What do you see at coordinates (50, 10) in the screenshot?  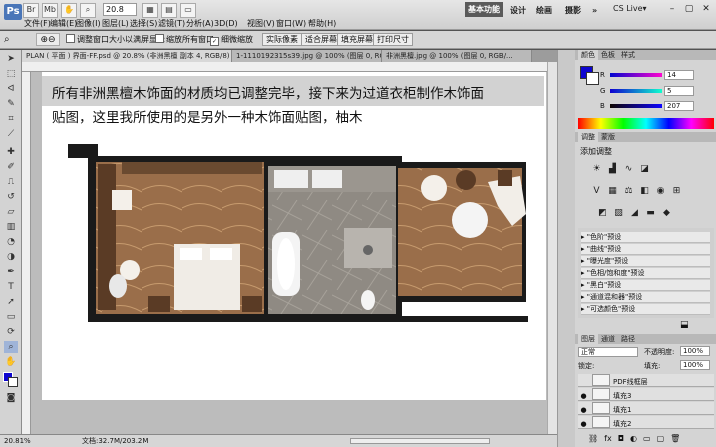 I see `minibridge-icon: Mb` at bounding box center [50, 10].